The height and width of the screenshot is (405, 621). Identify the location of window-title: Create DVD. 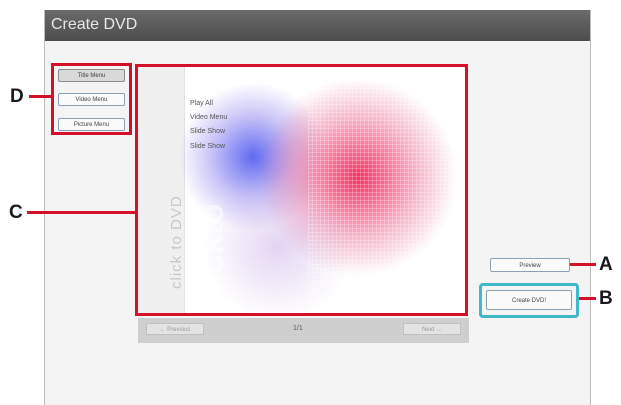
(94, 24).